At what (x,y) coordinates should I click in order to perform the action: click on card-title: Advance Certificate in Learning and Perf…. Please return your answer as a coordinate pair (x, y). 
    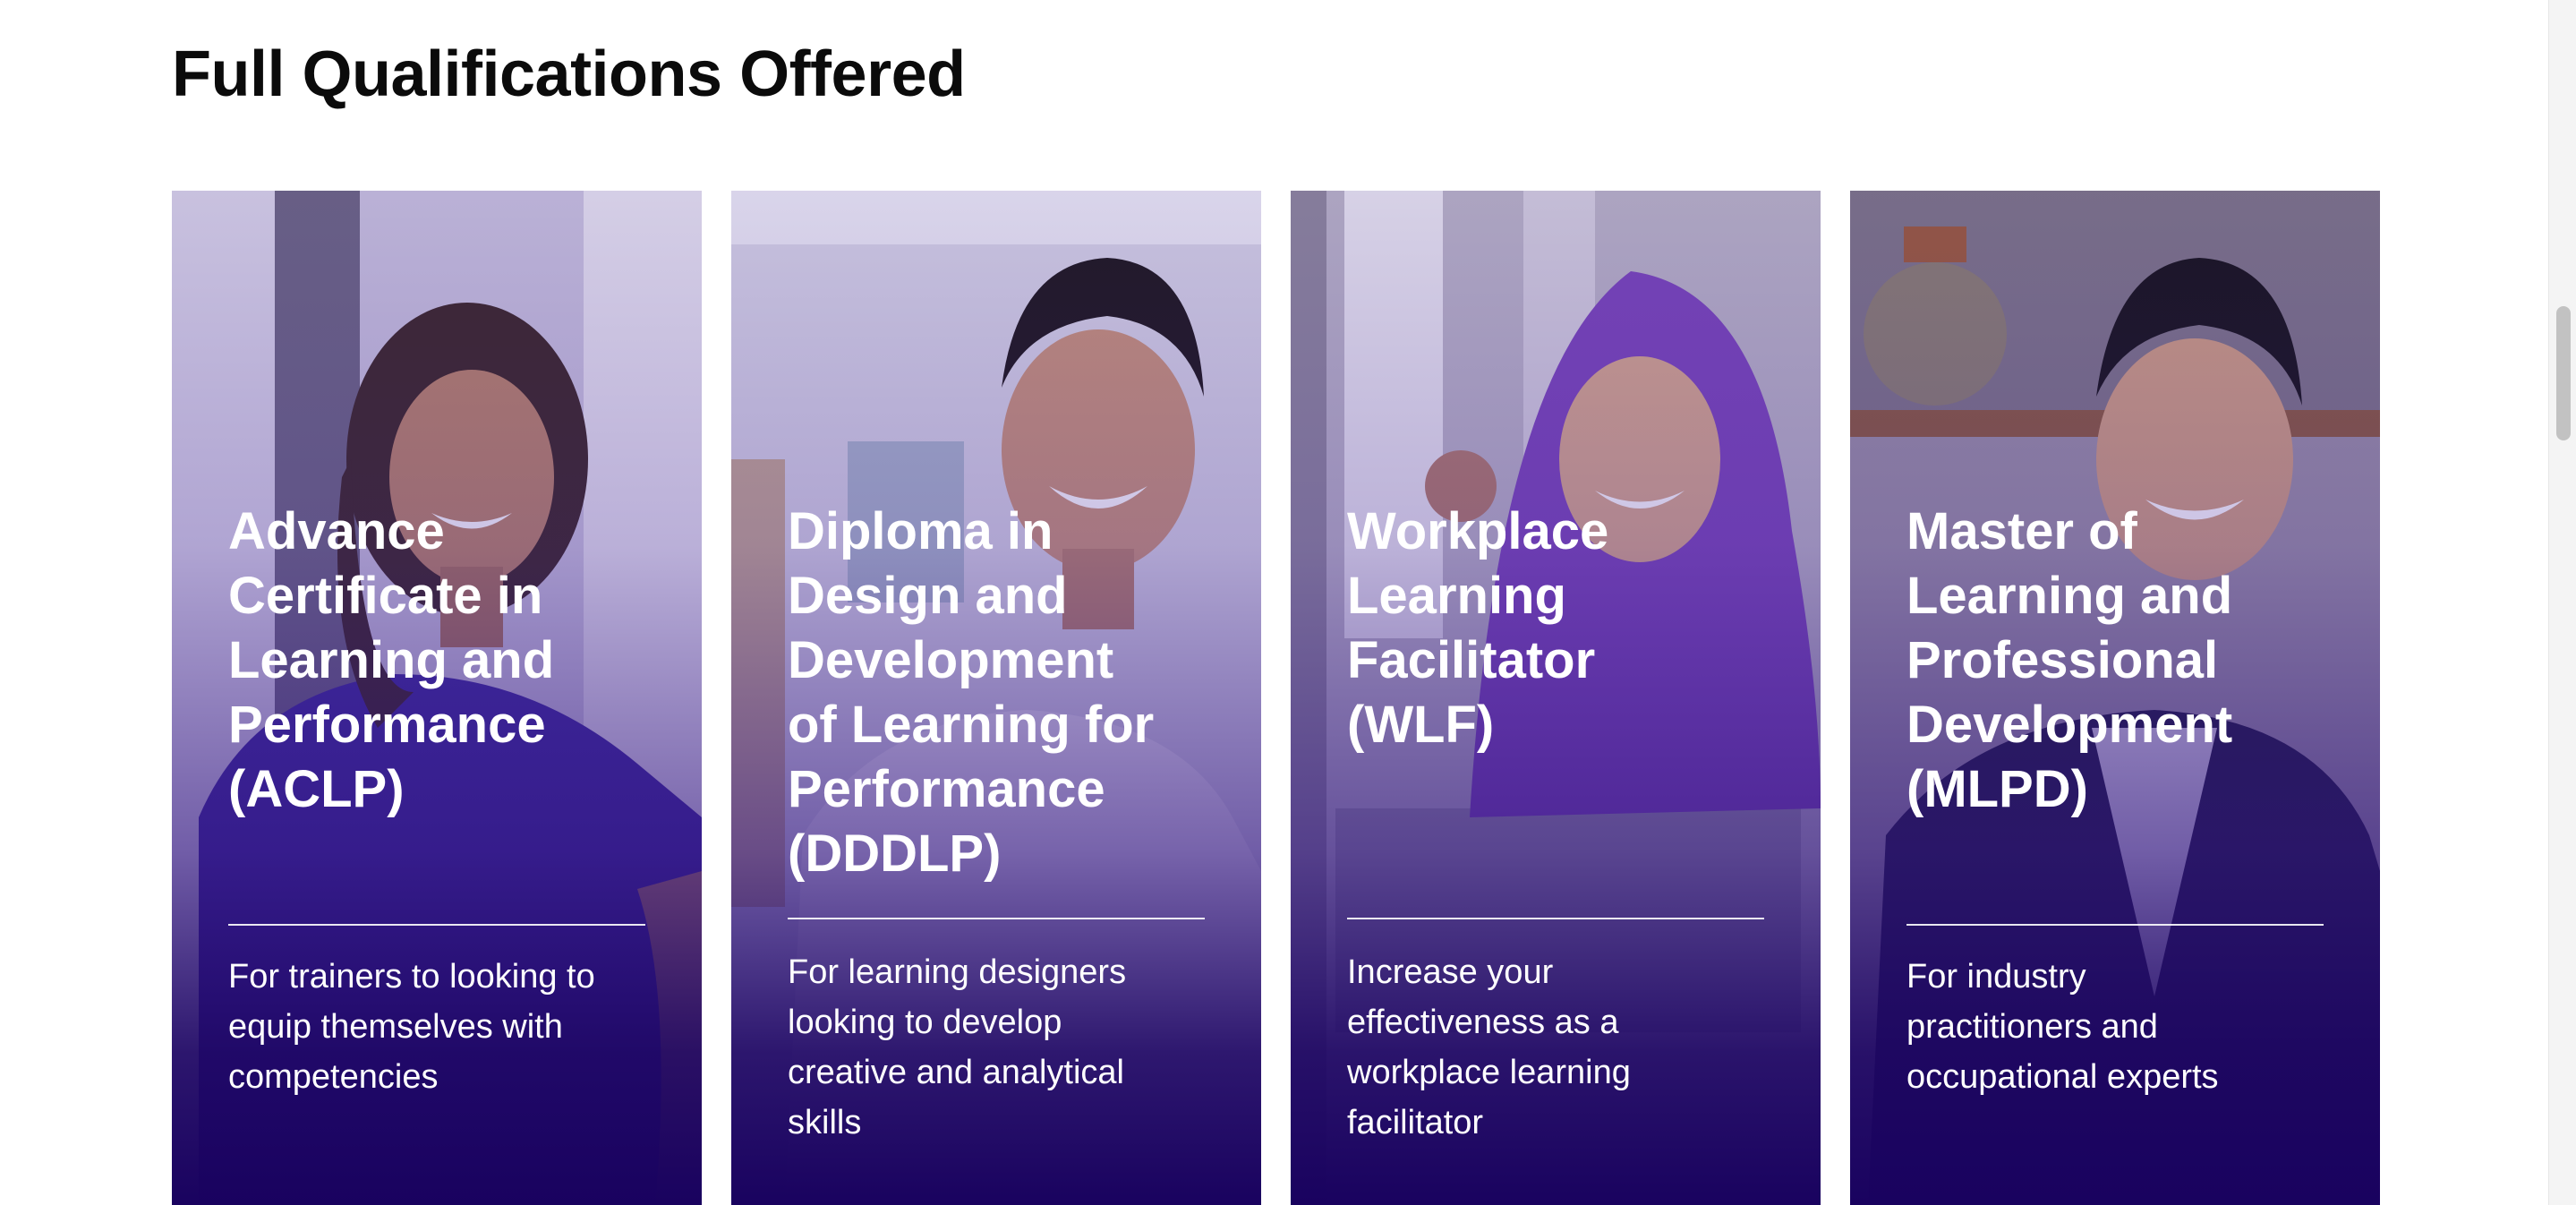
    Looking at the image, I should click on (391, 660).